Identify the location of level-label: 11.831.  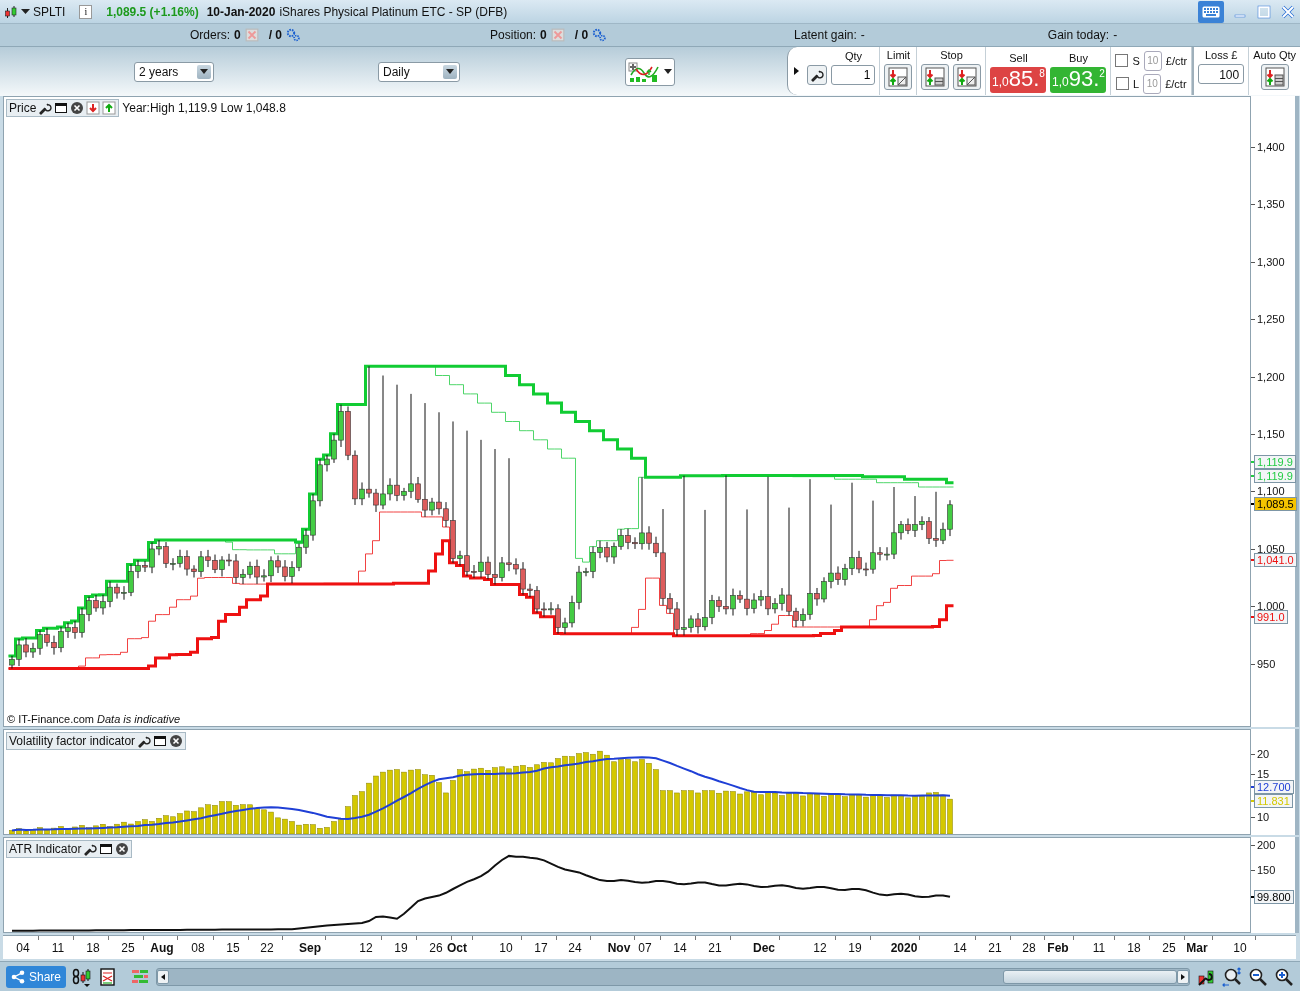
(1273, 801).